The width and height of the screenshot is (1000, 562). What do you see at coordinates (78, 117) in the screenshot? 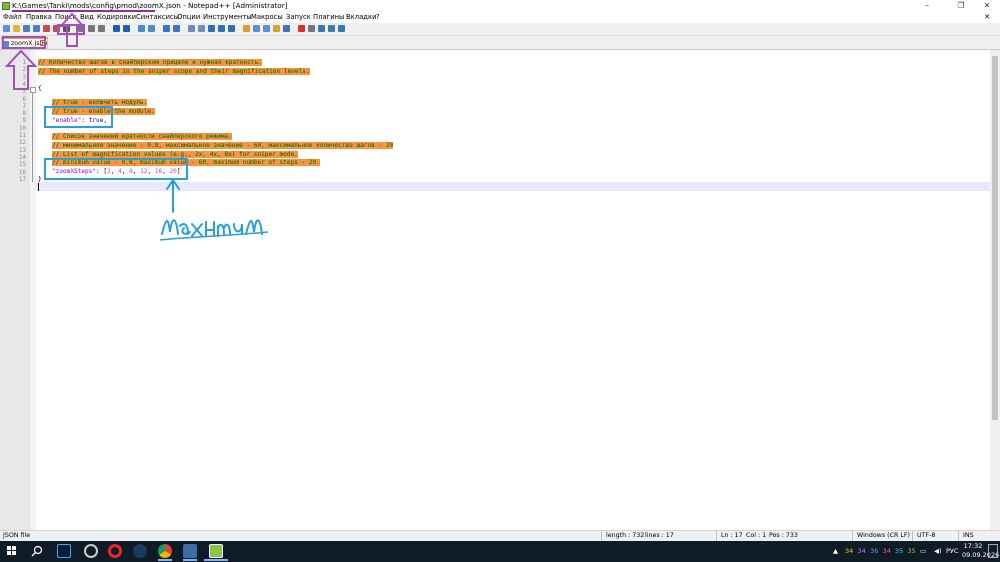
I see `enable-highlight-annotation` at bounding box center [78, 117].